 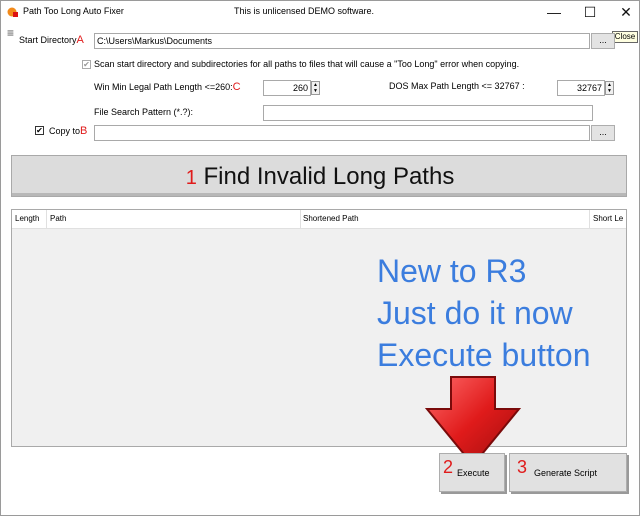 I want to click on dos-max-input: 32767, so click(x=581, y=88).